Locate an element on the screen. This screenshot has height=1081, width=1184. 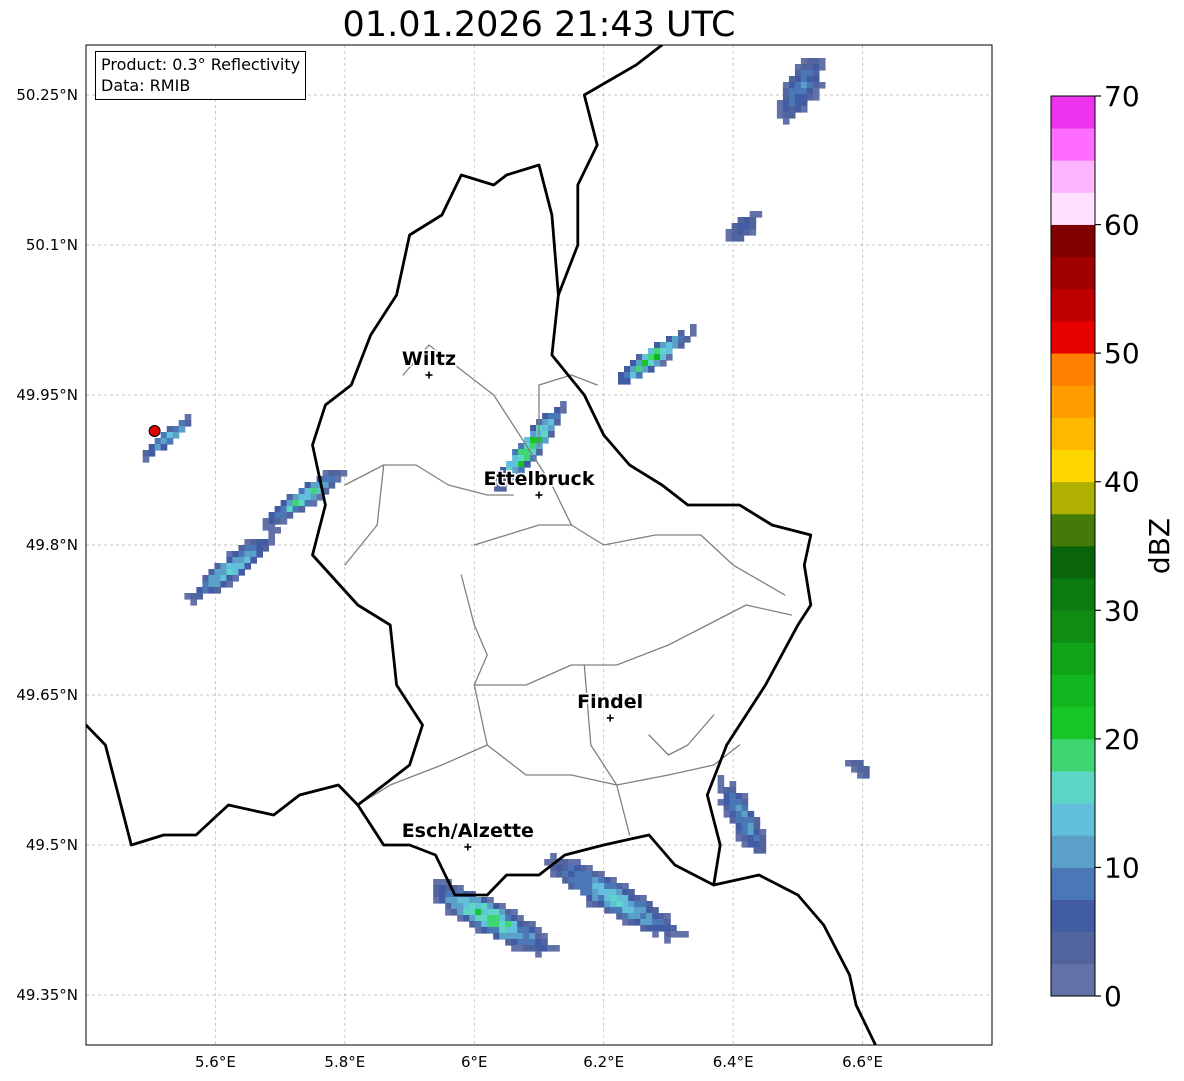
colorbar-tick-label: 50 is located at coordinates (1122, 353).